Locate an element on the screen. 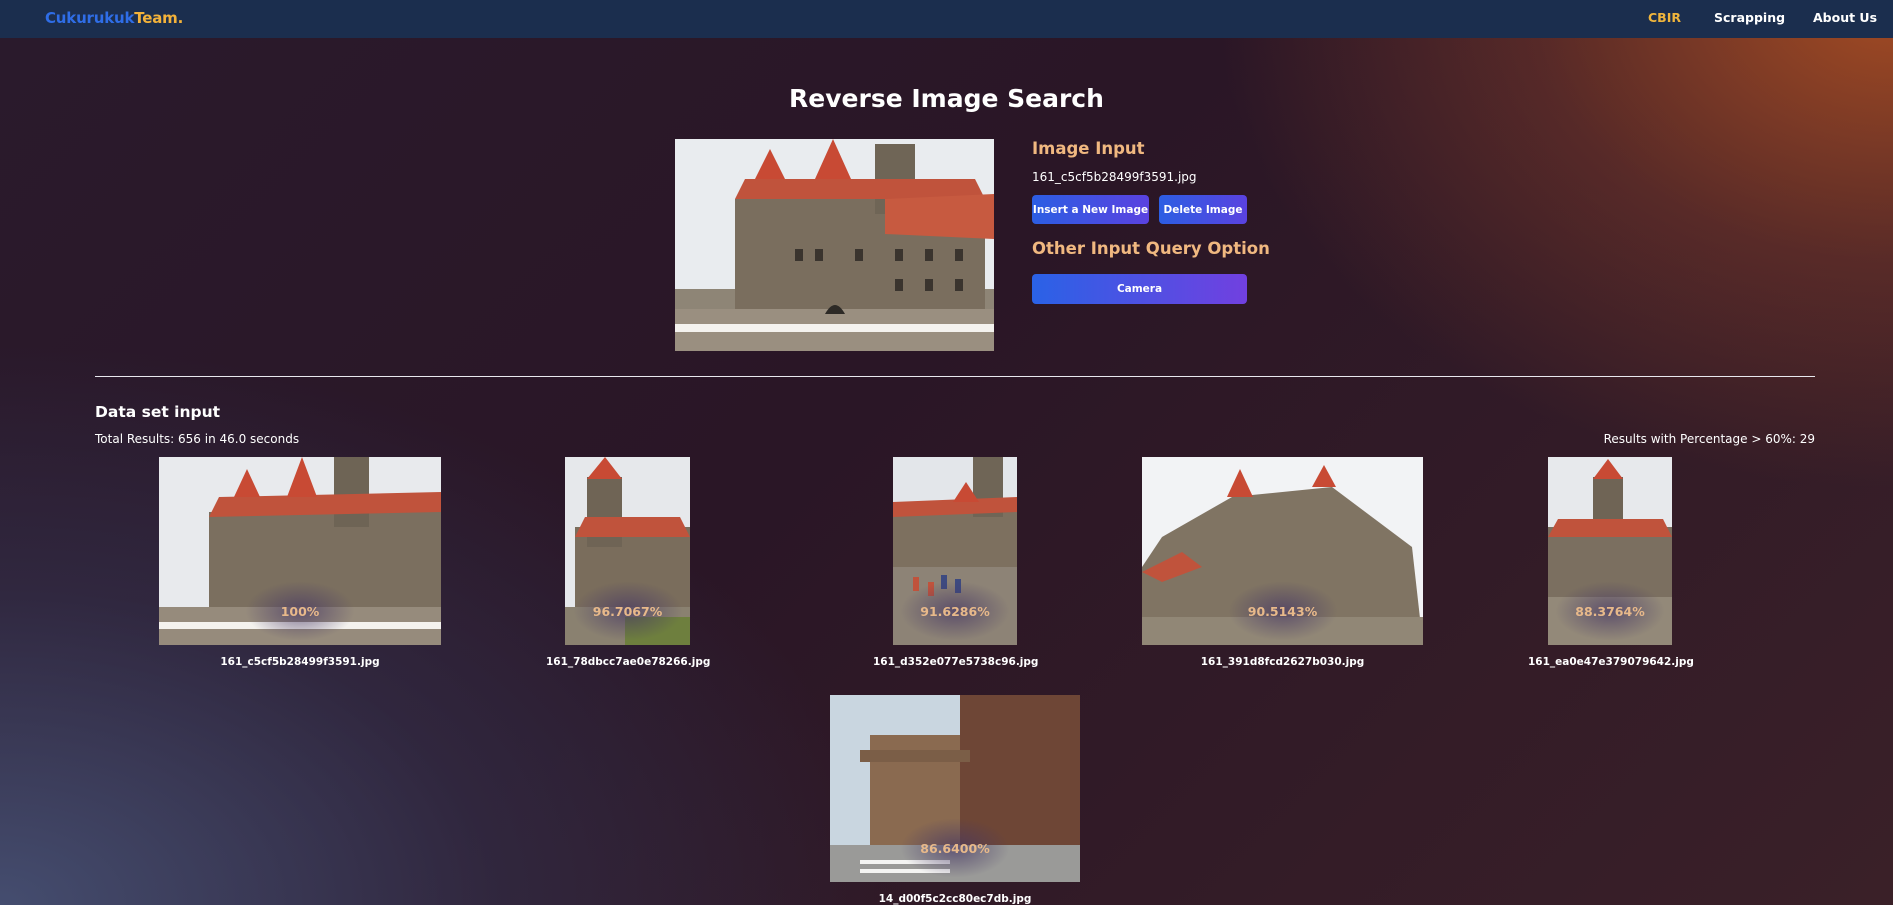 The height and width of the screenshot is (905, 1893). nav-link-scrapping: Scrapping is located at coordinates (1749, 17).